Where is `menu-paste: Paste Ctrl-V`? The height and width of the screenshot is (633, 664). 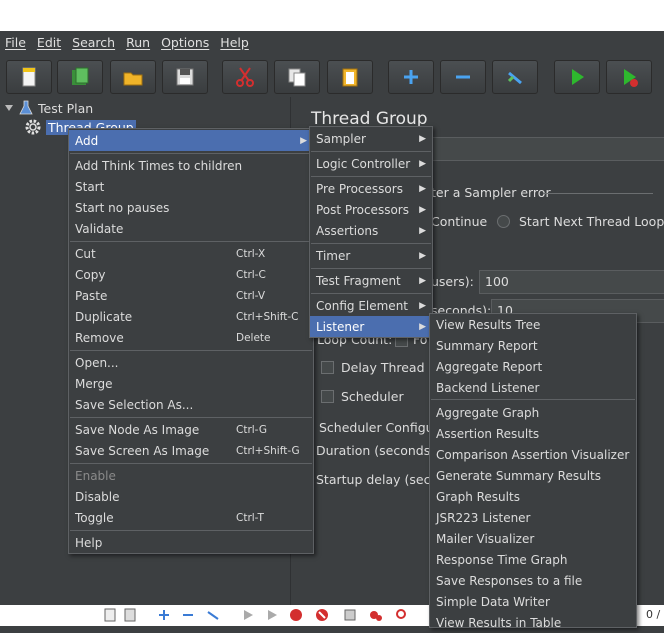 menu-paste: Paste Ctrl-V is located at coordinates (191, 295).